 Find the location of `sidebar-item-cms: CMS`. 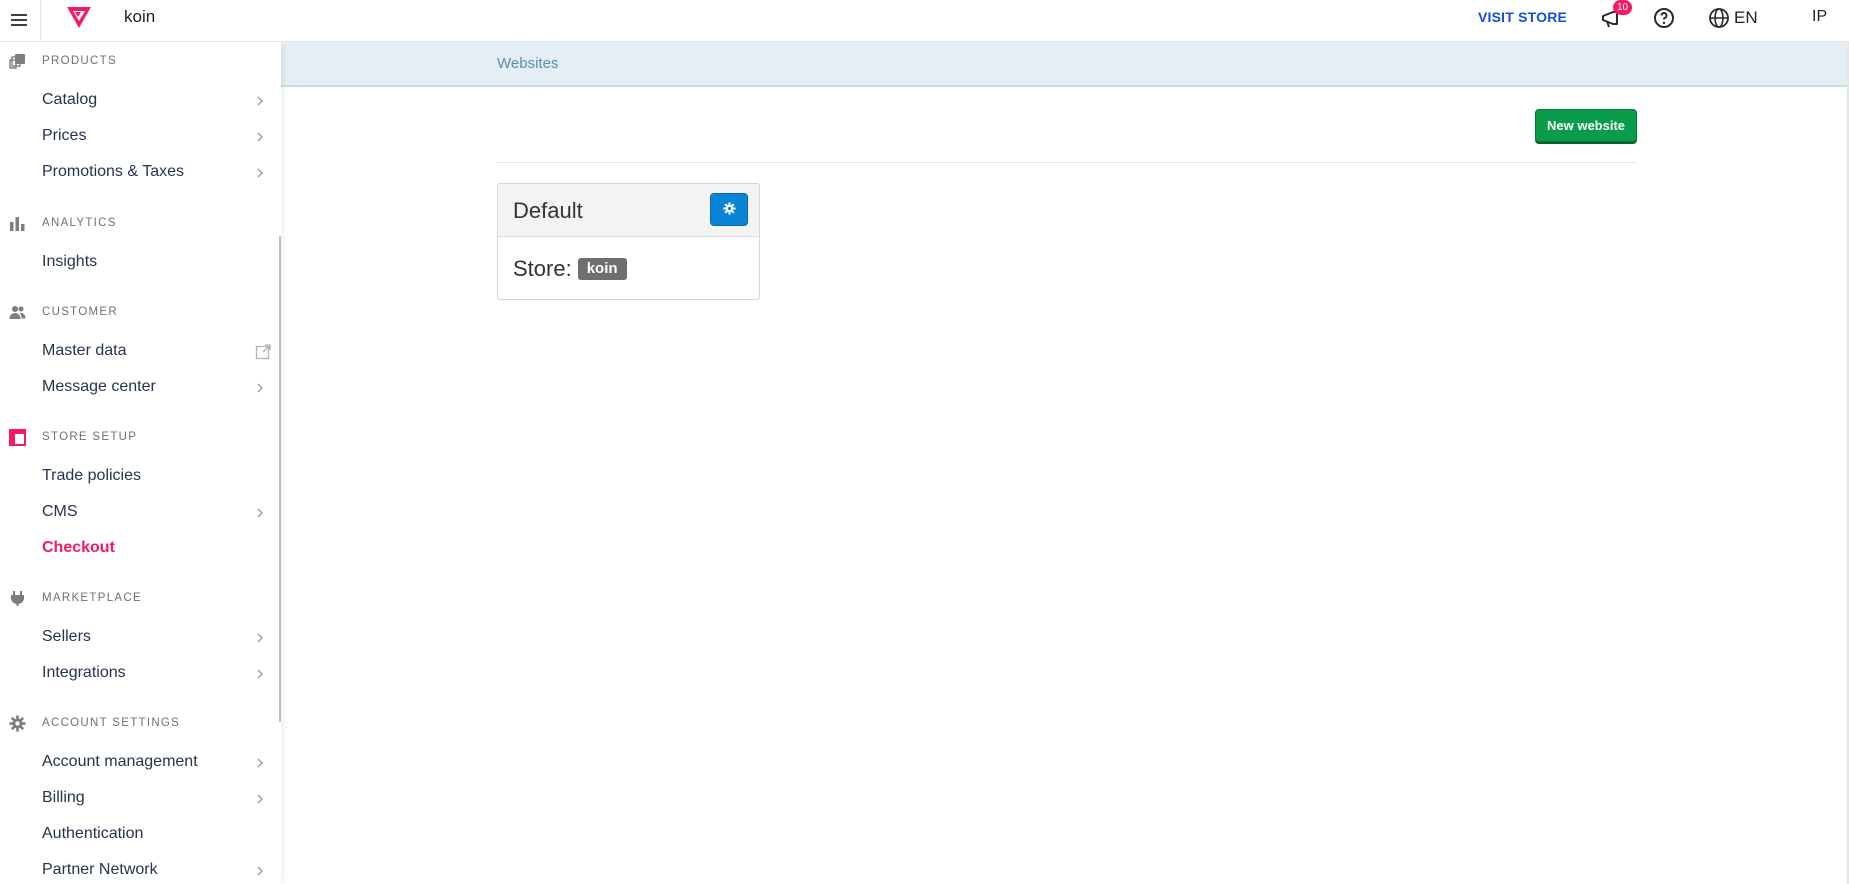

sidebar-item-cms: CMS is located at coordinates (139, 513).